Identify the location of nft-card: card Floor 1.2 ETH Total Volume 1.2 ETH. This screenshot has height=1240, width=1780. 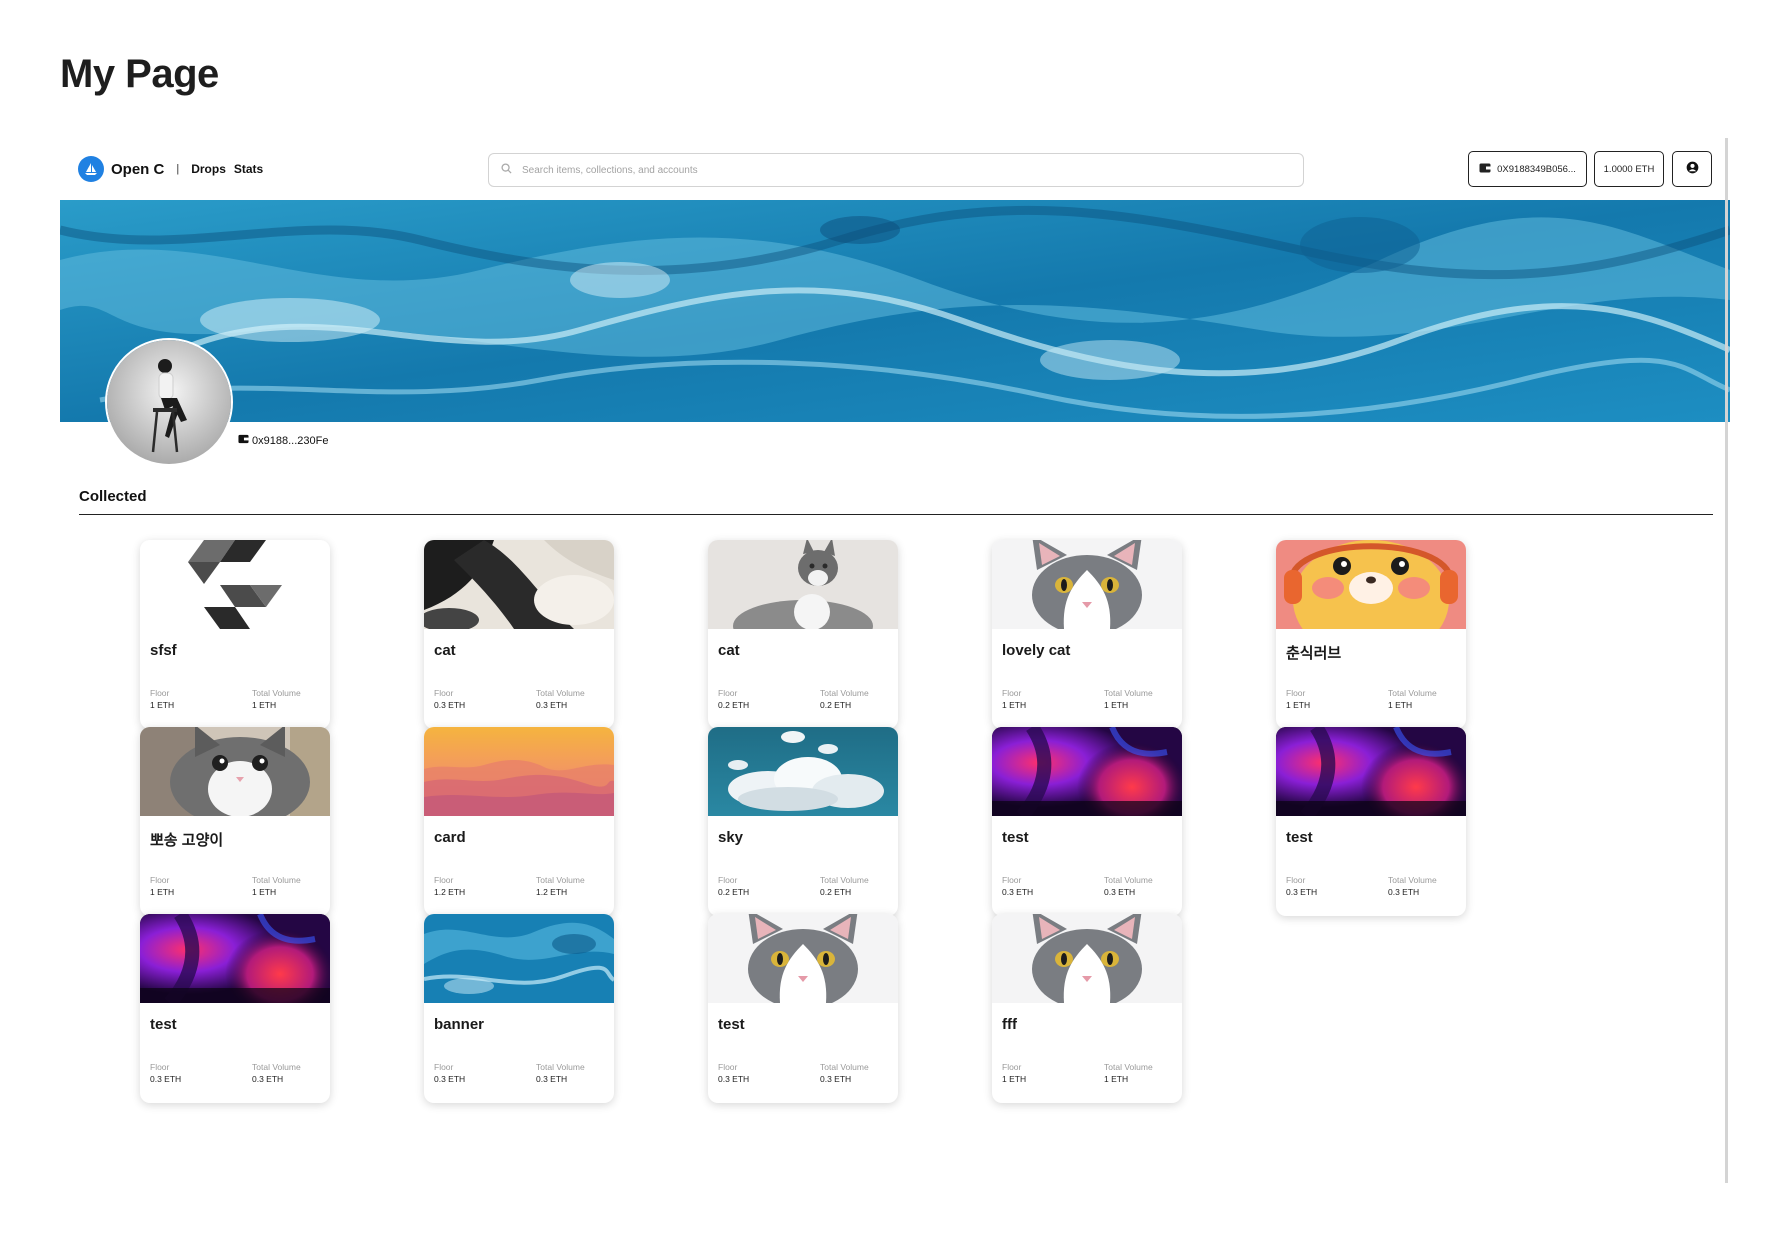
(519, 821).